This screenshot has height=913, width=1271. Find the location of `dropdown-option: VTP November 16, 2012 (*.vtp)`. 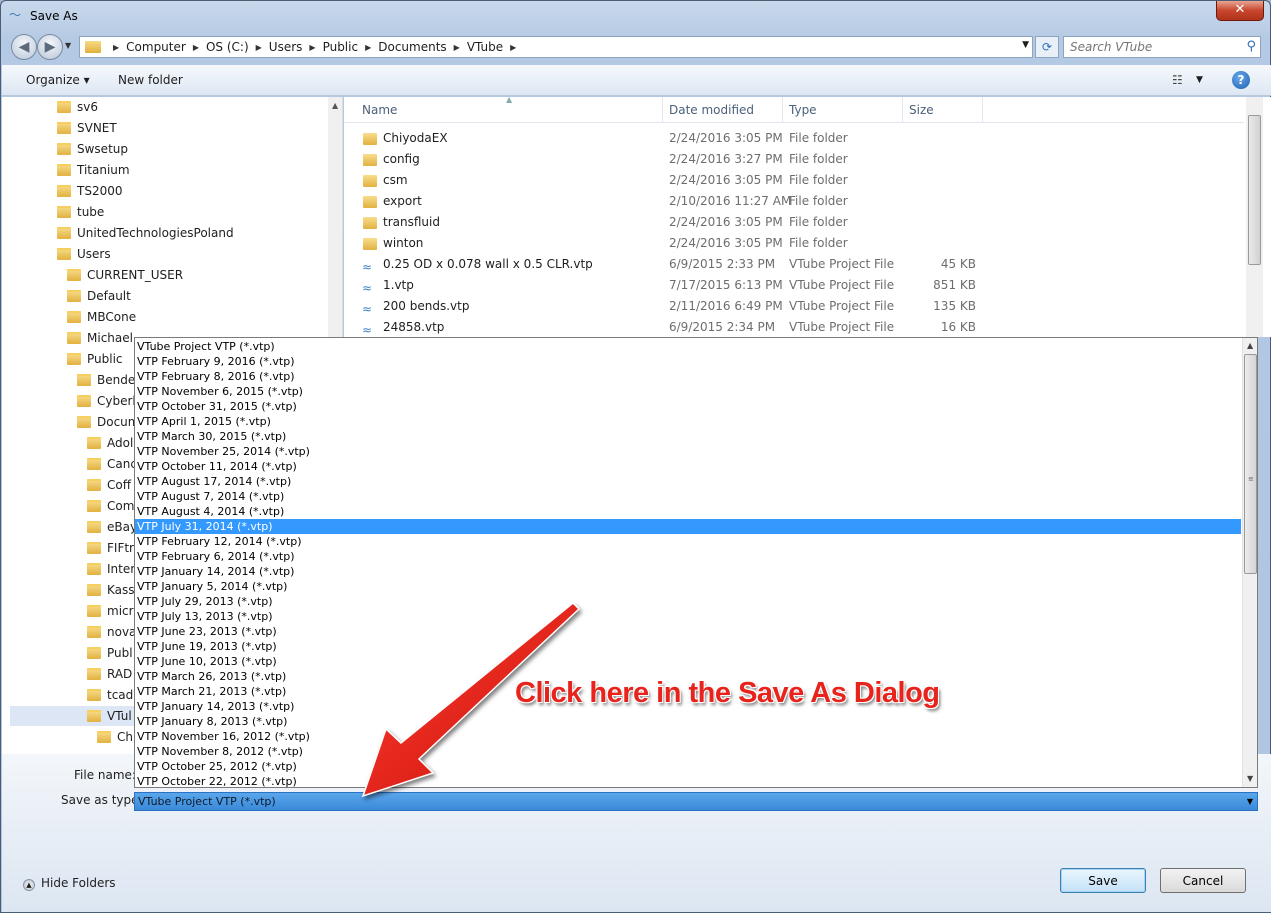

dropdown-option: VTP November 16, 2012 (*.vtp) is located at coordinates (688, 736).